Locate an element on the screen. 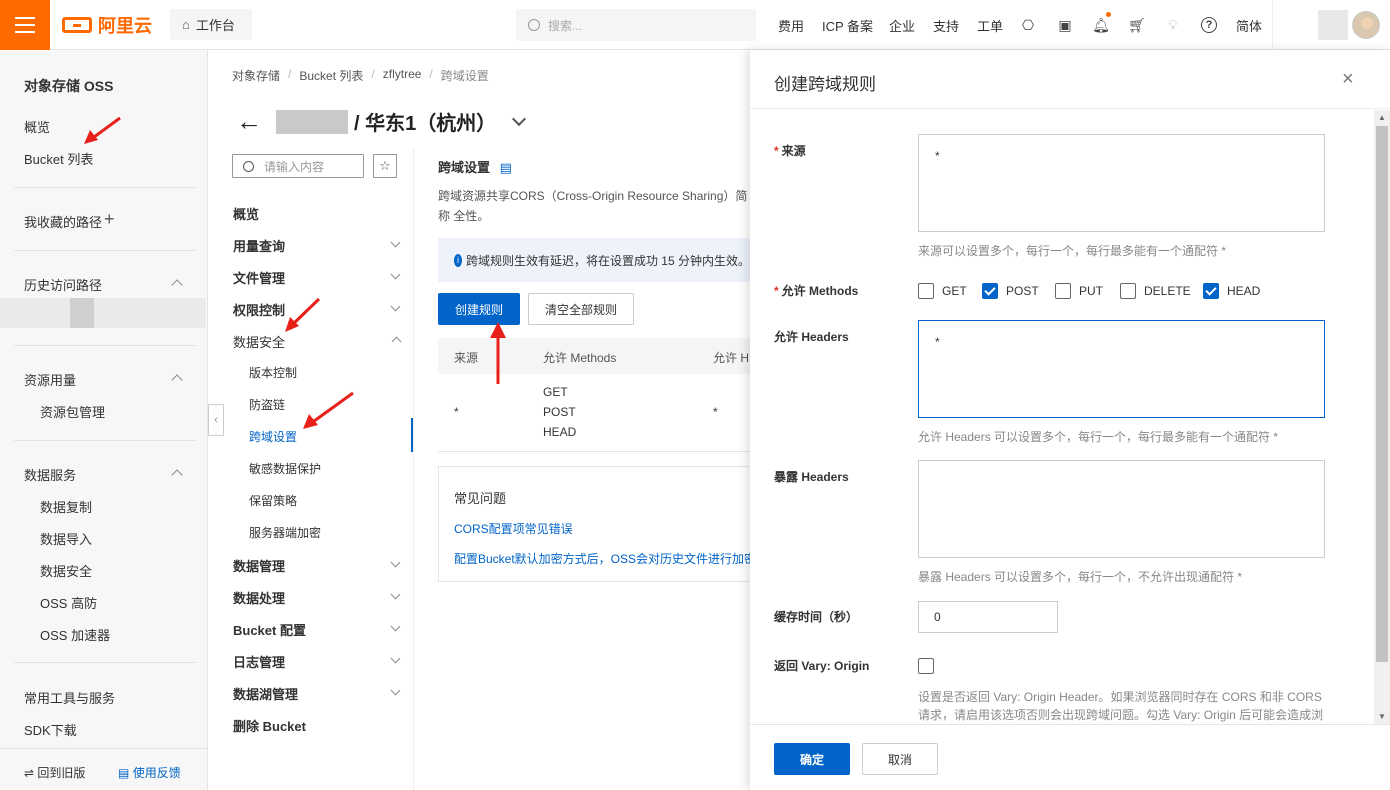 This screenshot has width=1390, height=790. method-delete-checkbox: DELETE is located at coordinates (1155, 291).